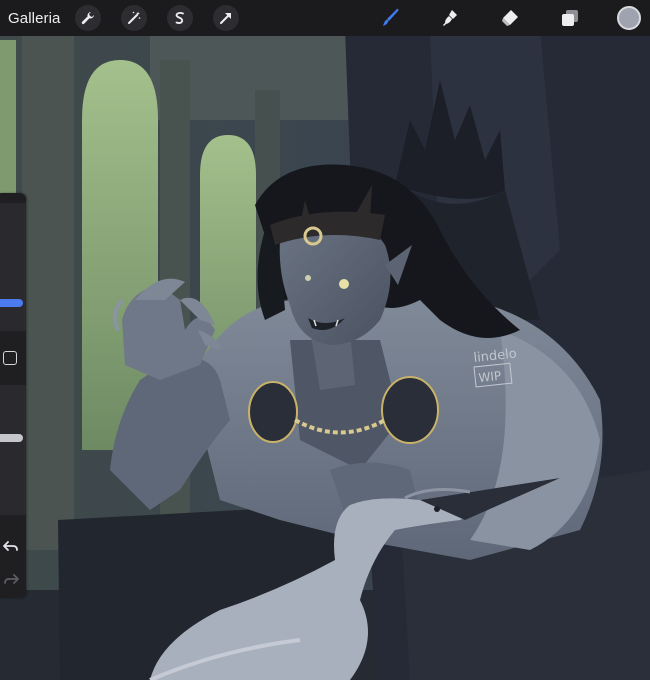 The width and height of the screenshot is (650, 680). What do you see at coordinates (10, 358) in the screenshot?
I see `modify-button` at bounding box center [10, 358].